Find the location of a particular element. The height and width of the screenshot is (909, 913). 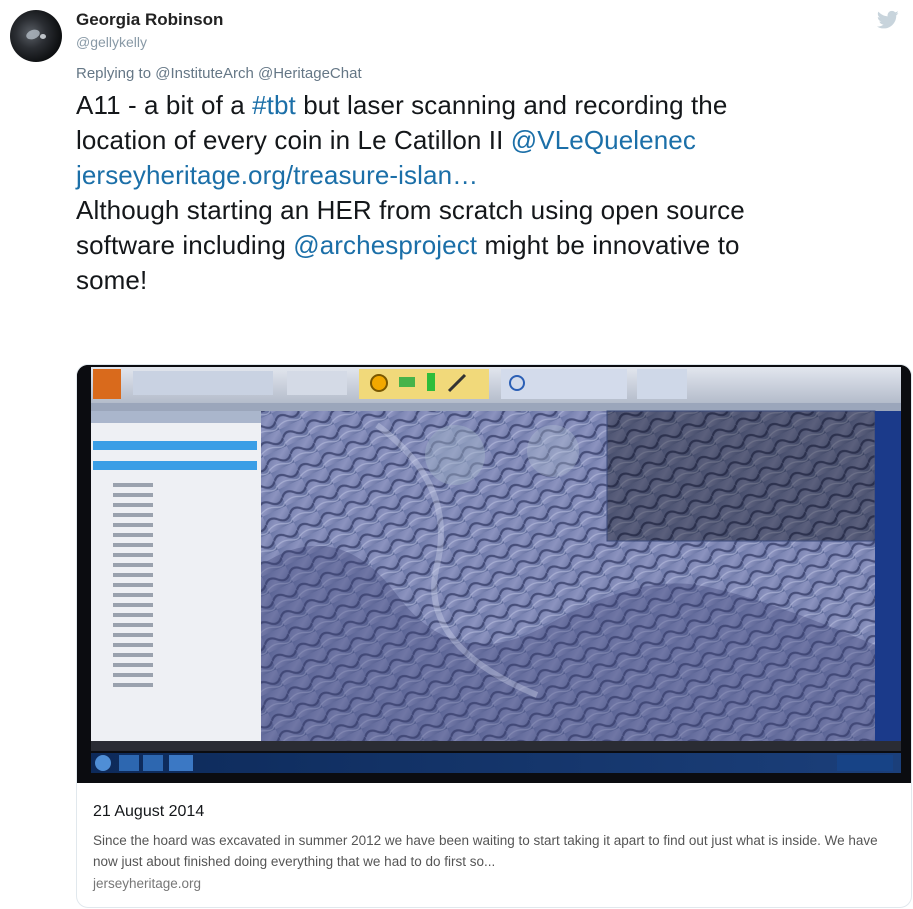

twitter-bird-icon is located at coordinates (888, 20).